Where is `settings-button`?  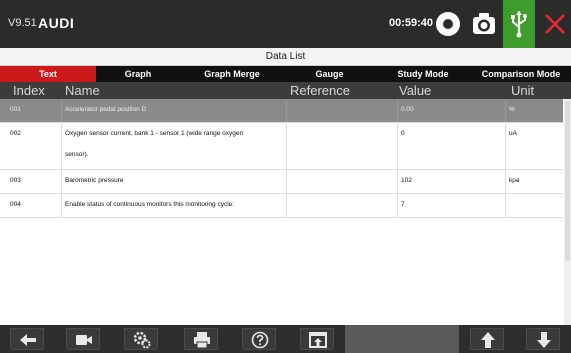
settings-button is located at coordinates (141, 339).